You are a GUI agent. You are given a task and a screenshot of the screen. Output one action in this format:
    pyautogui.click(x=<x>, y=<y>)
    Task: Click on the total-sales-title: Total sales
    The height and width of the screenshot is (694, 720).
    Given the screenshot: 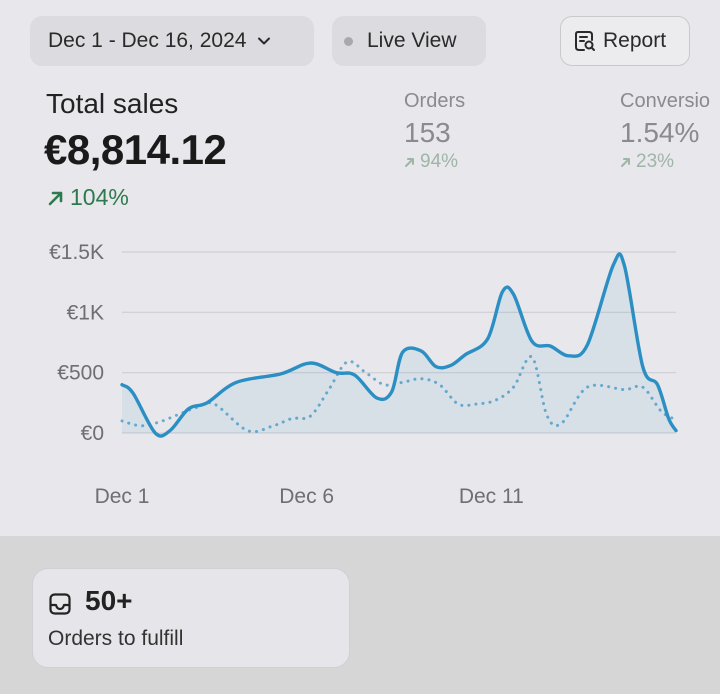 What is the action you would take?
    pyautogui.click(x=112, y=103)
    